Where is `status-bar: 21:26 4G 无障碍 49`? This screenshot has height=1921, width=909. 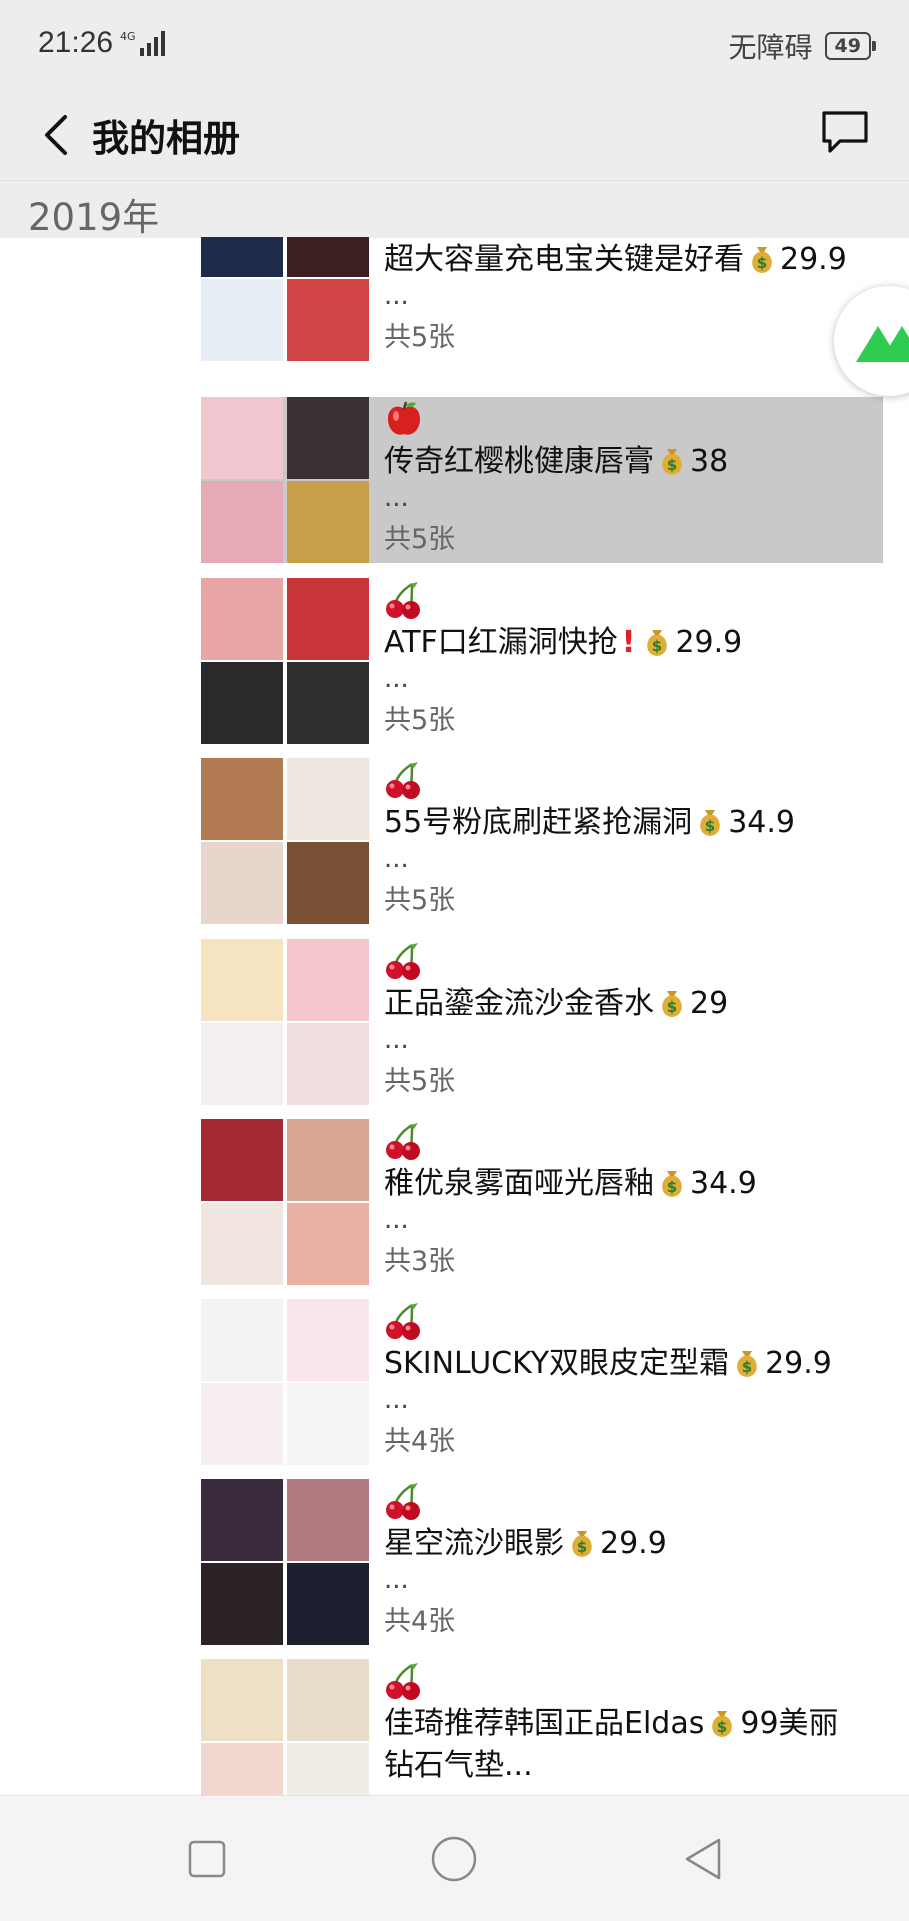 status-bar: 21:26 4G 无障碍 49 is located at coordinates (454, 45).